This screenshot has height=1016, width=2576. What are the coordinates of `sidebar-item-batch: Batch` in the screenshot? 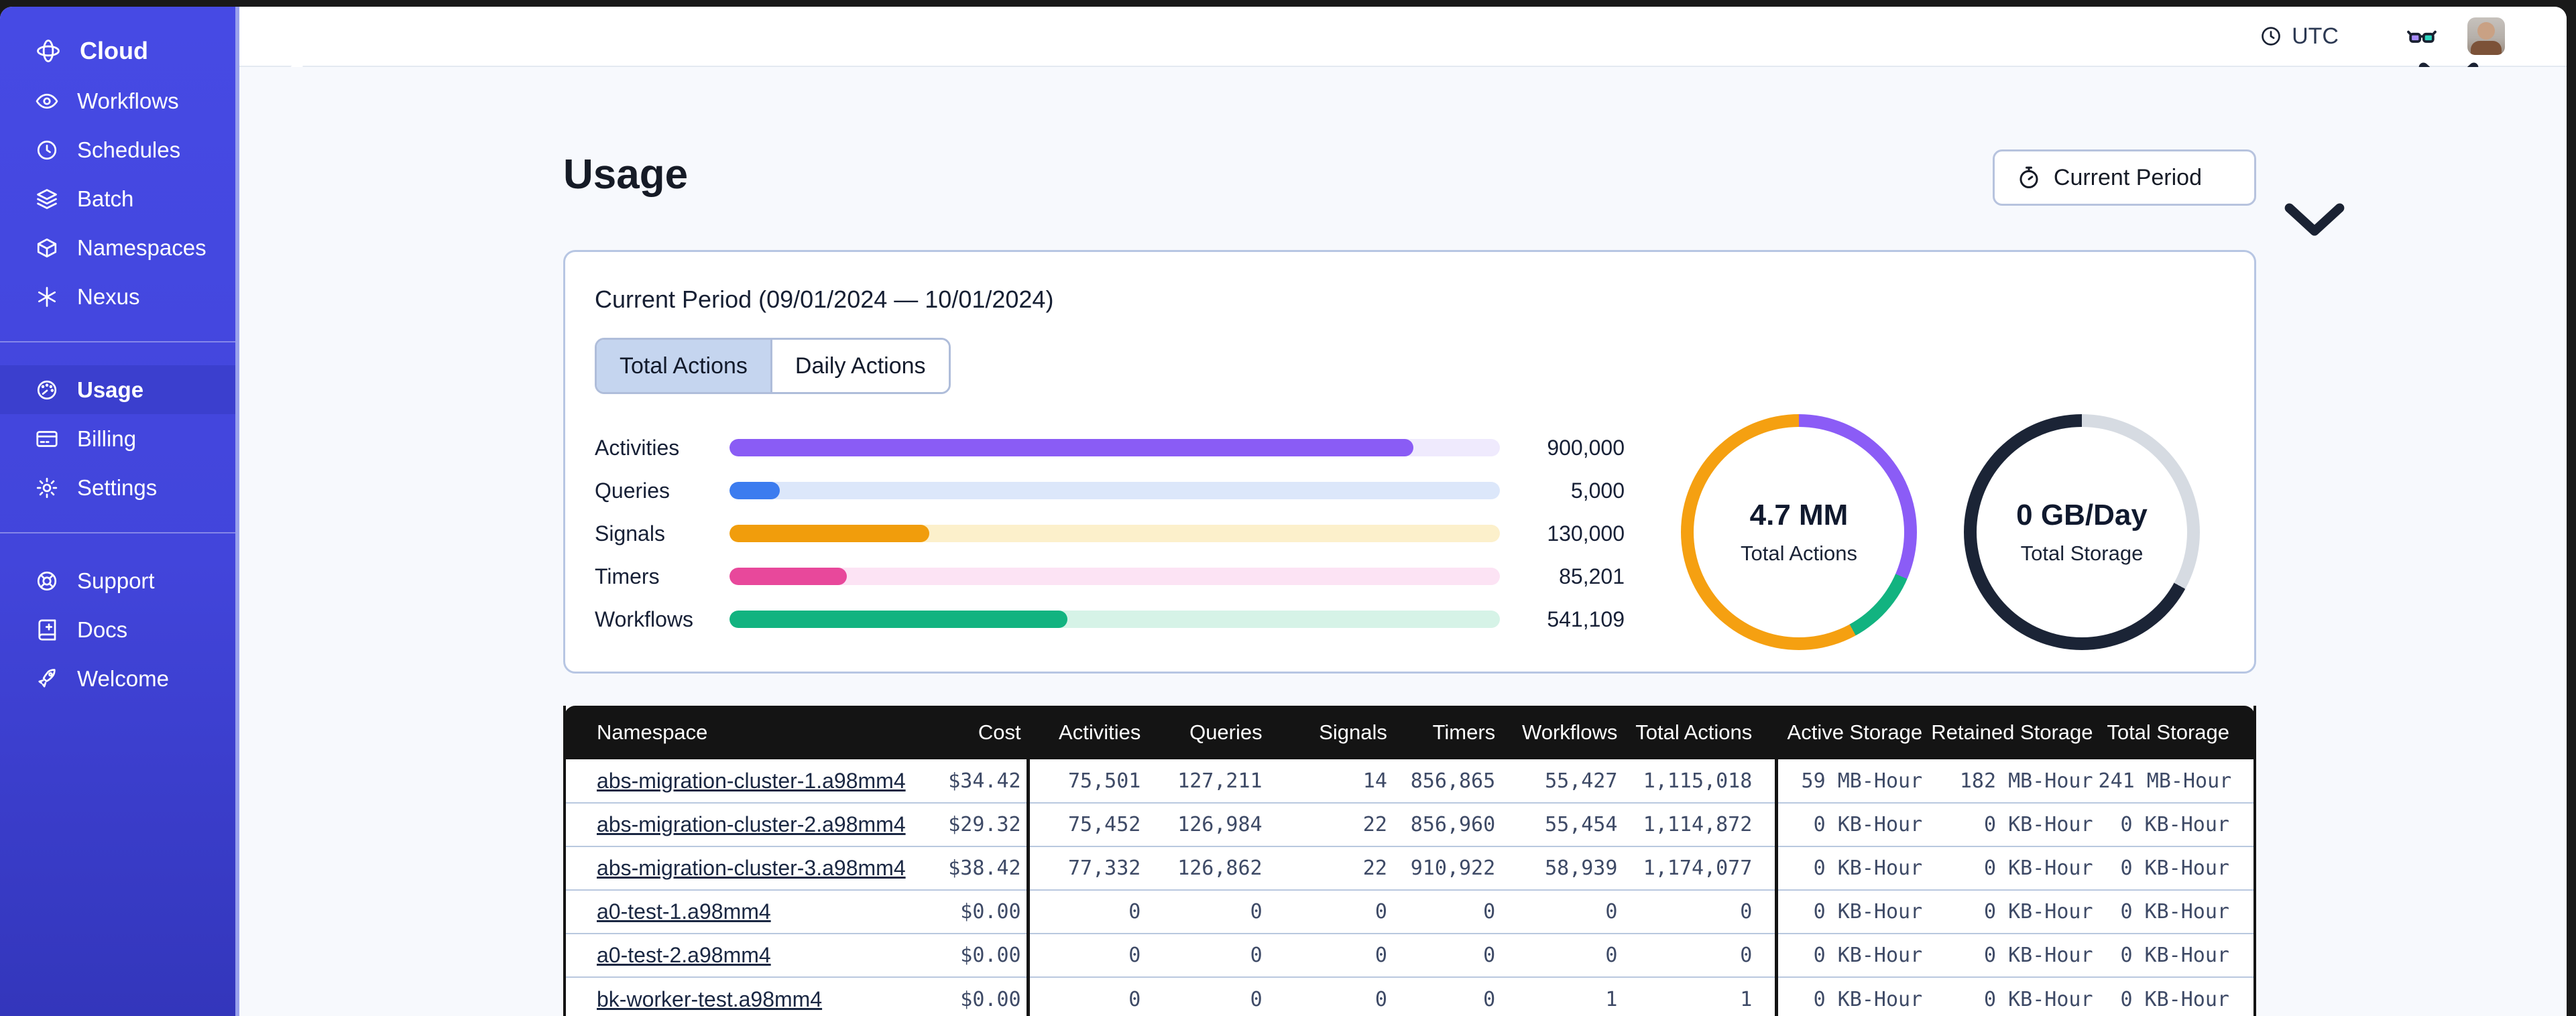 It's located at (117, 198).